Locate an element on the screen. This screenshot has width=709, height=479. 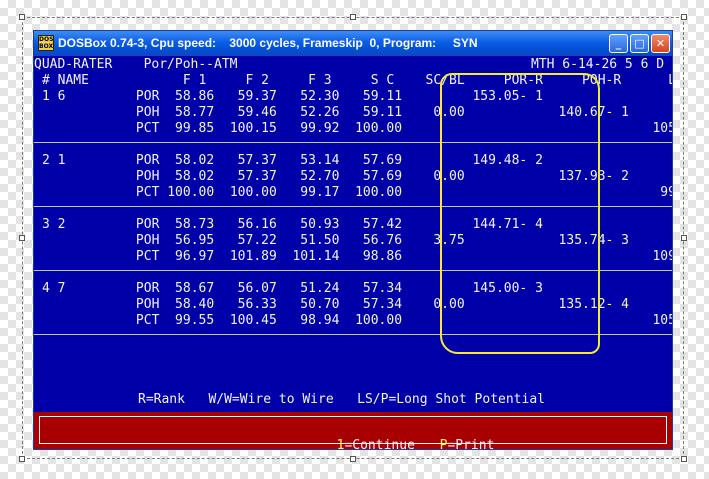
close-button: ✕ is located at coordinates (660, 43).